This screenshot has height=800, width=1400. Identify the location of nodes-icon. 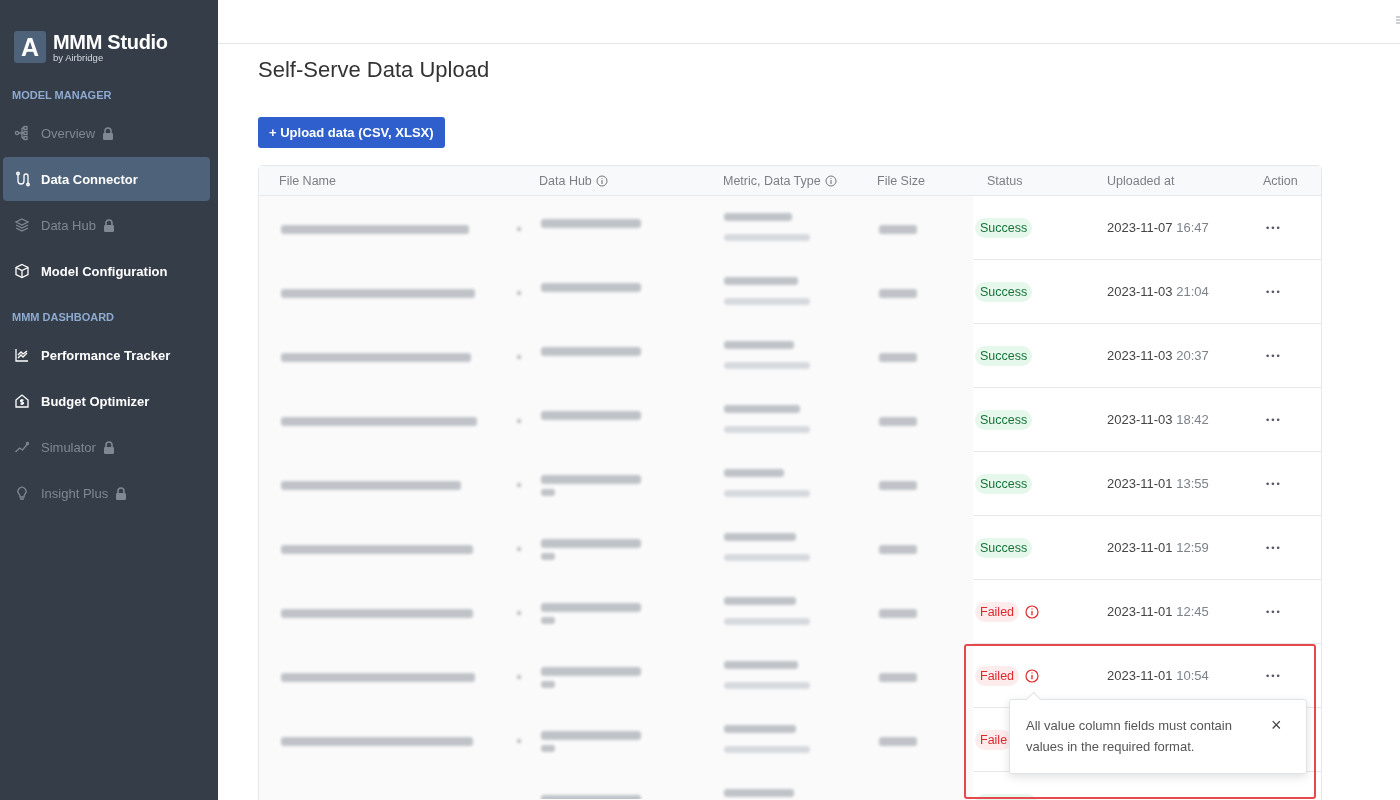
(22, 133).